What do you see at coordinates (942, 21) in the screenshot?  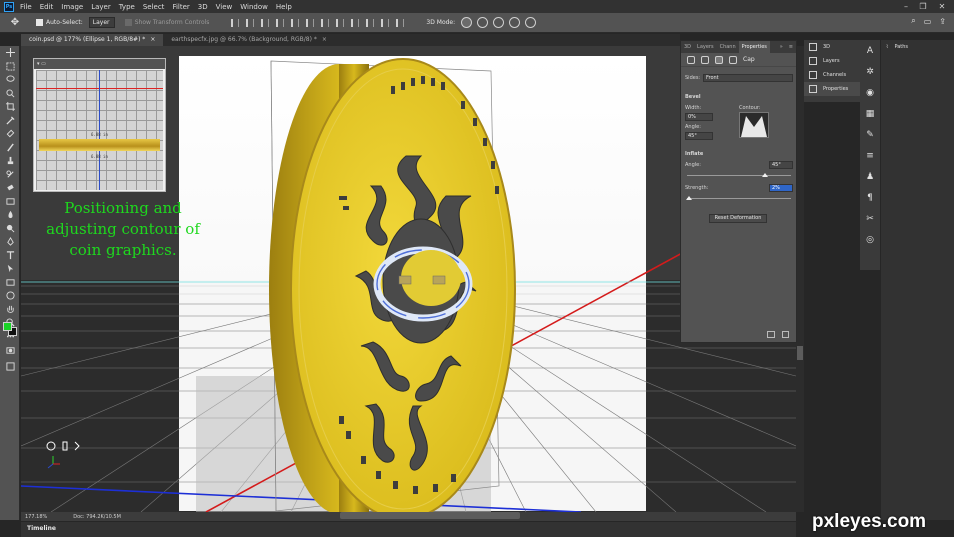 I see `share-icon: ⇪` at bounding box center [942, 21].